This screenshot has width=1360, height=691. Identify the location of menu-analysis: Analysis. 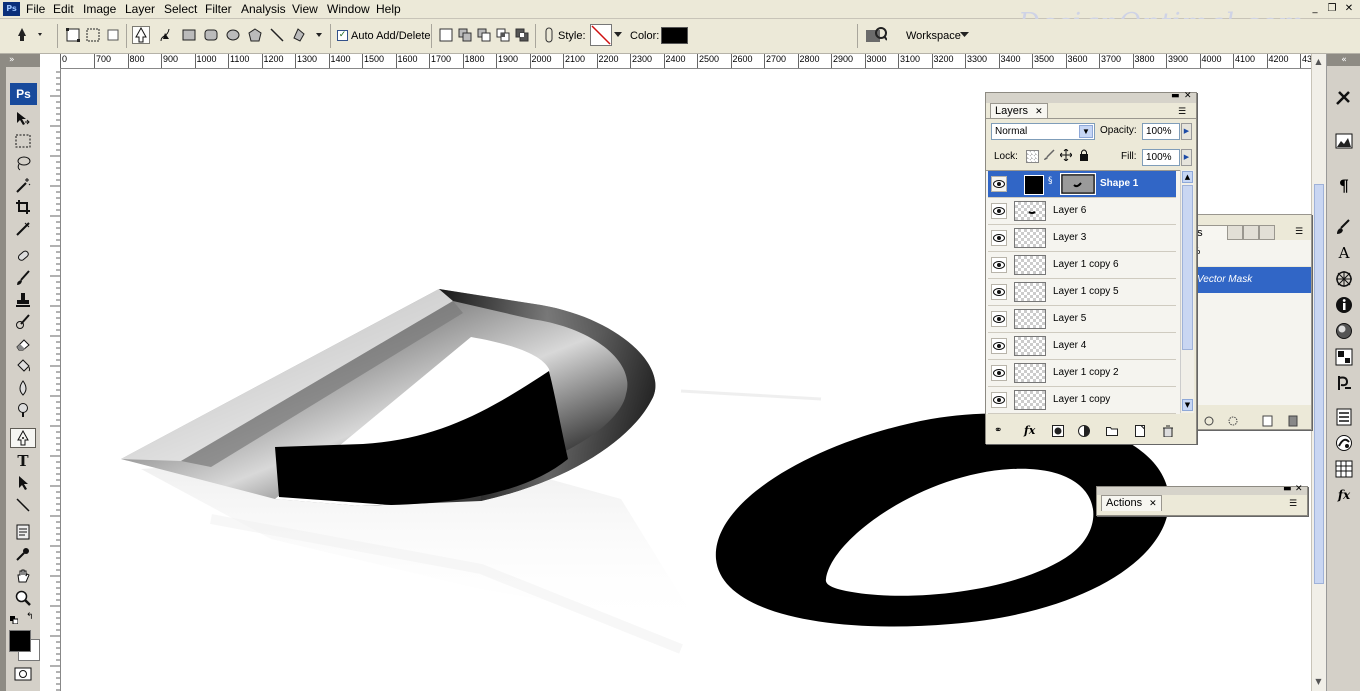
(263, 9).